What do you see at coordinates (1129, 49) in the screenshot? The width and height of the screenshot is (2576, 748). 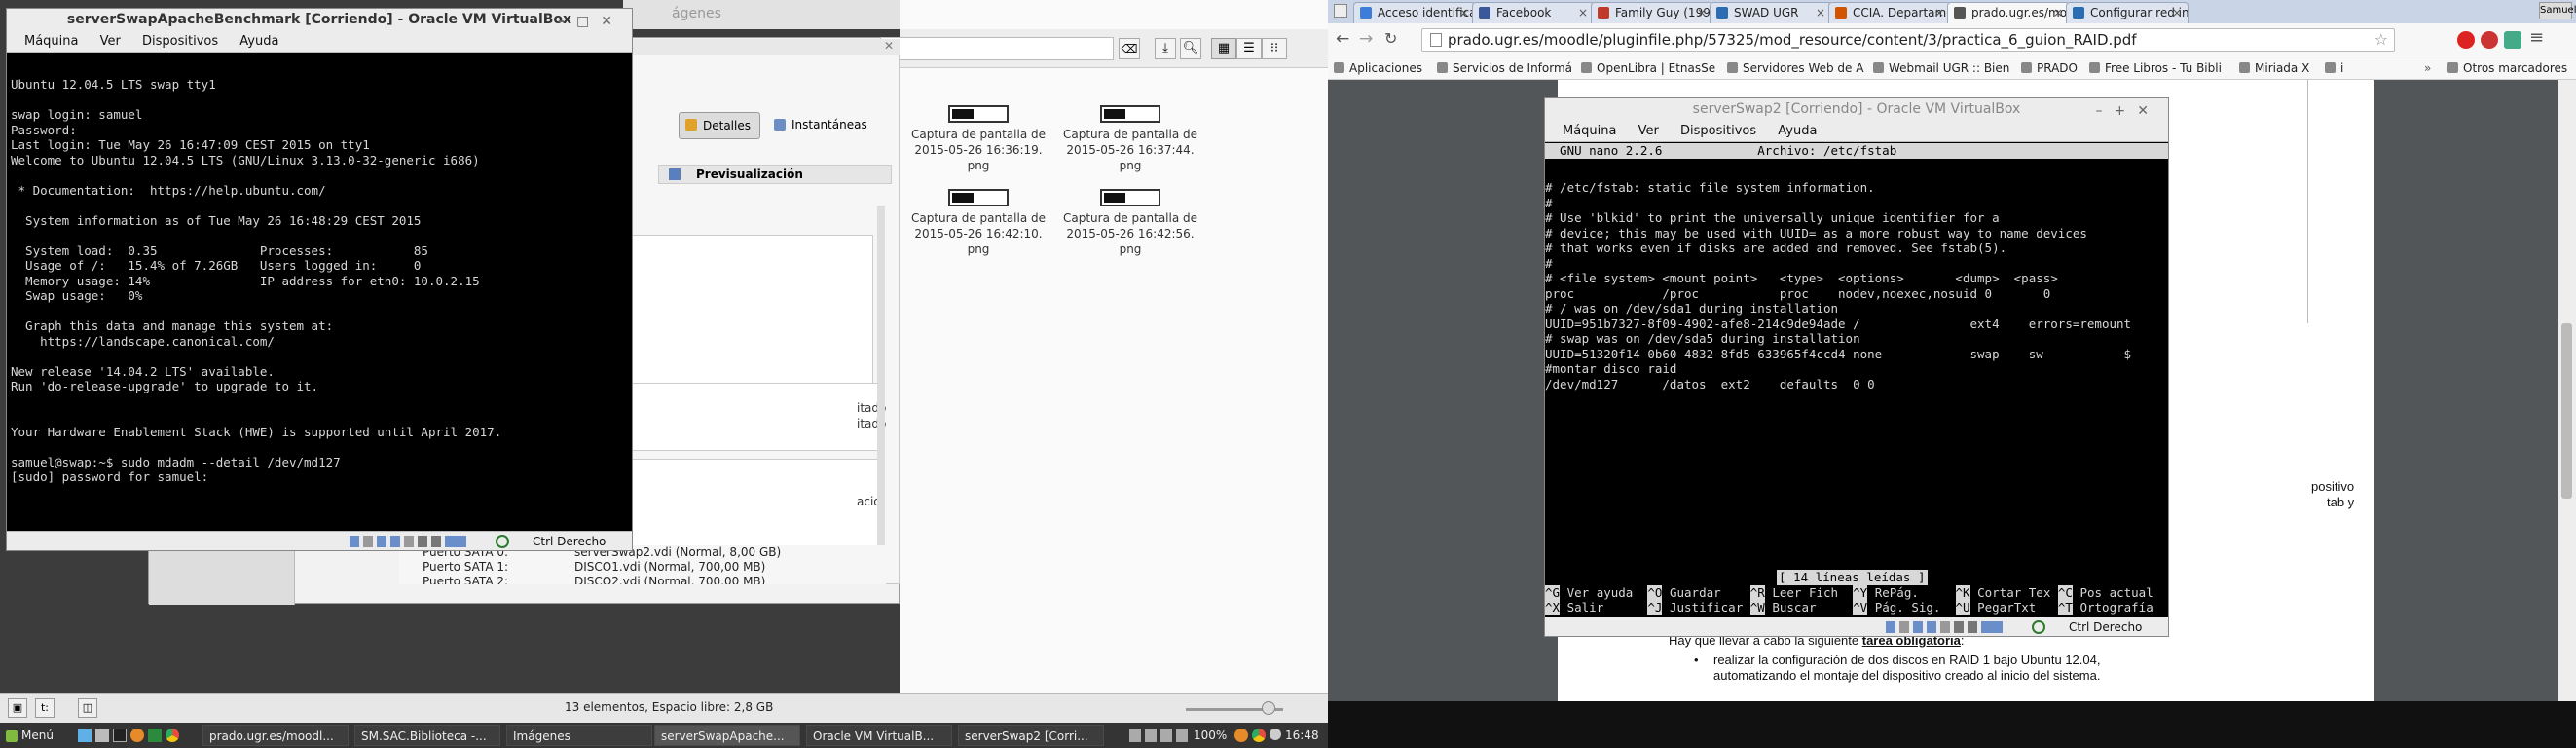 I see `clear-location-button: ⌫` at bounding box center [1129, 49].